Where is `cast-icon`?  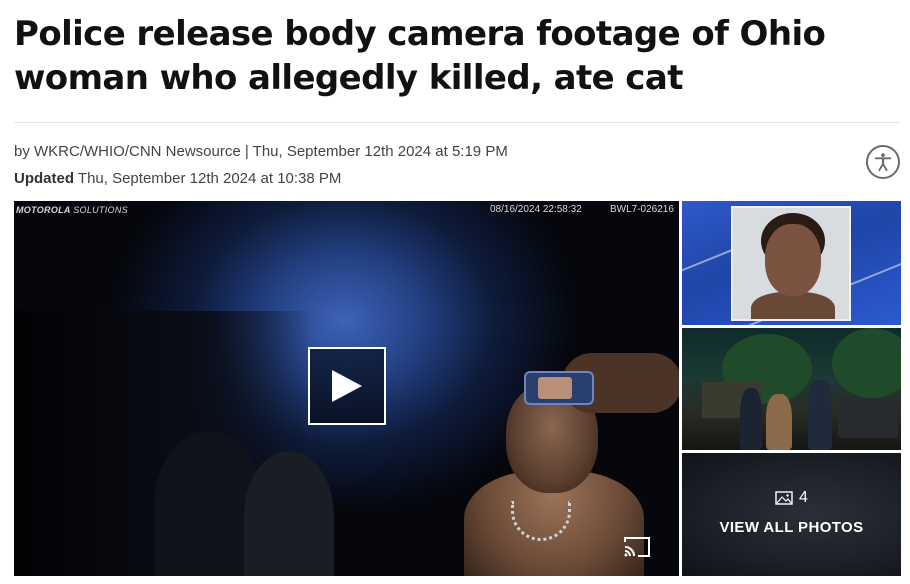
cast-icon is located at coordinates (637, 547).